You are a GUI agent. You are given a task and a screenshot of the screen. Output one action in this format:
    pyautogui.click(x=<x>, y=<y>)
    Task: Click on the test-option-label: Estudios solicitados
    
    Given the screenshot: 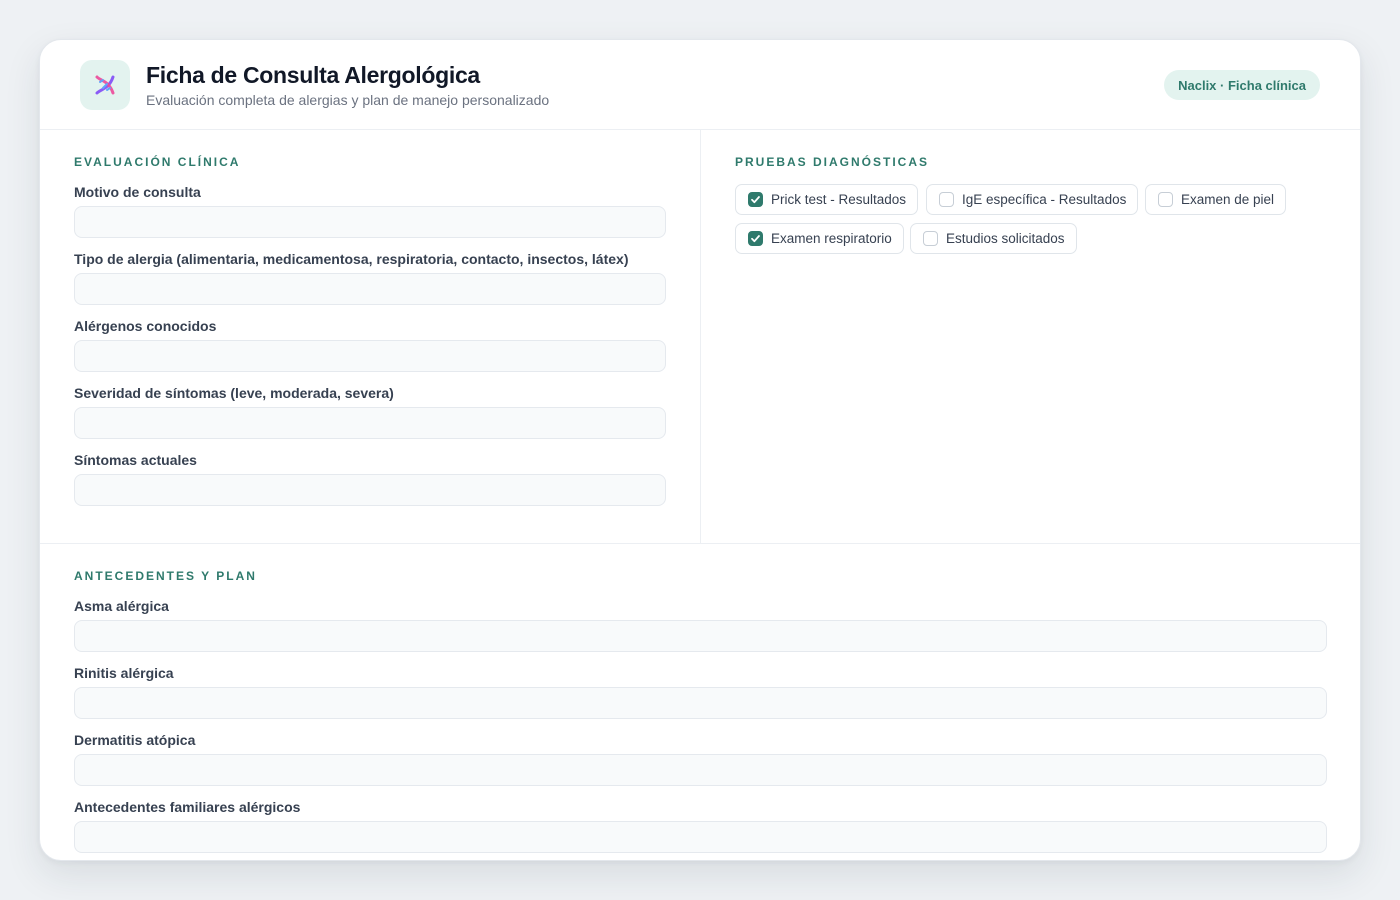 What is the action you would take?
    pyautogui.click(x=1005, y=238)
    